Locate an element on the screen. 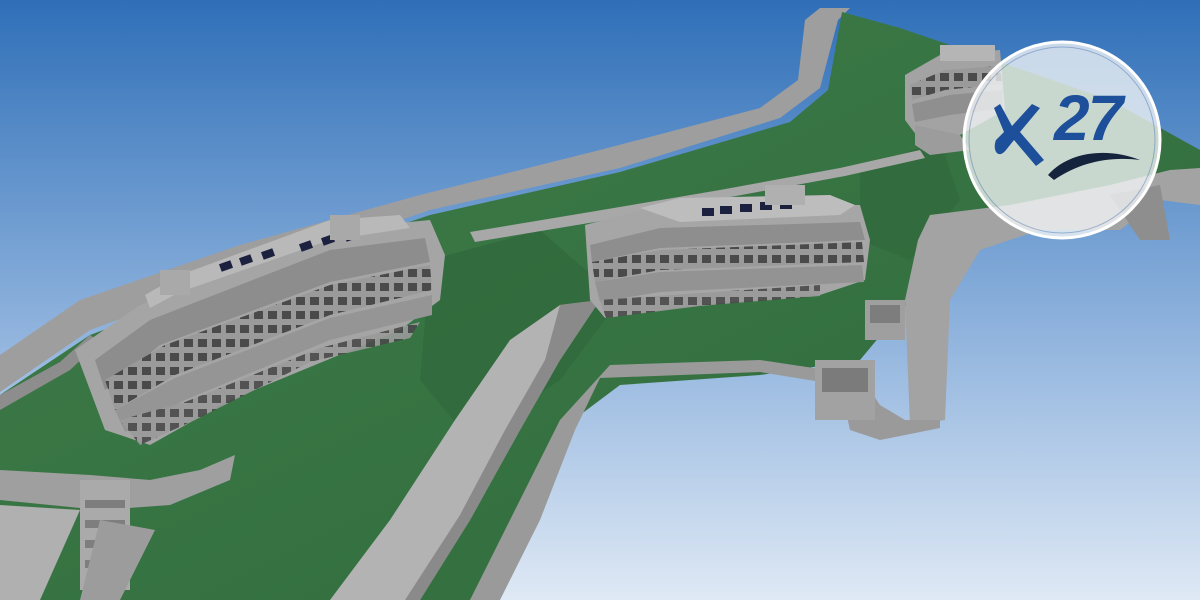  logo: 27 is located at coordinates (1062, 140).